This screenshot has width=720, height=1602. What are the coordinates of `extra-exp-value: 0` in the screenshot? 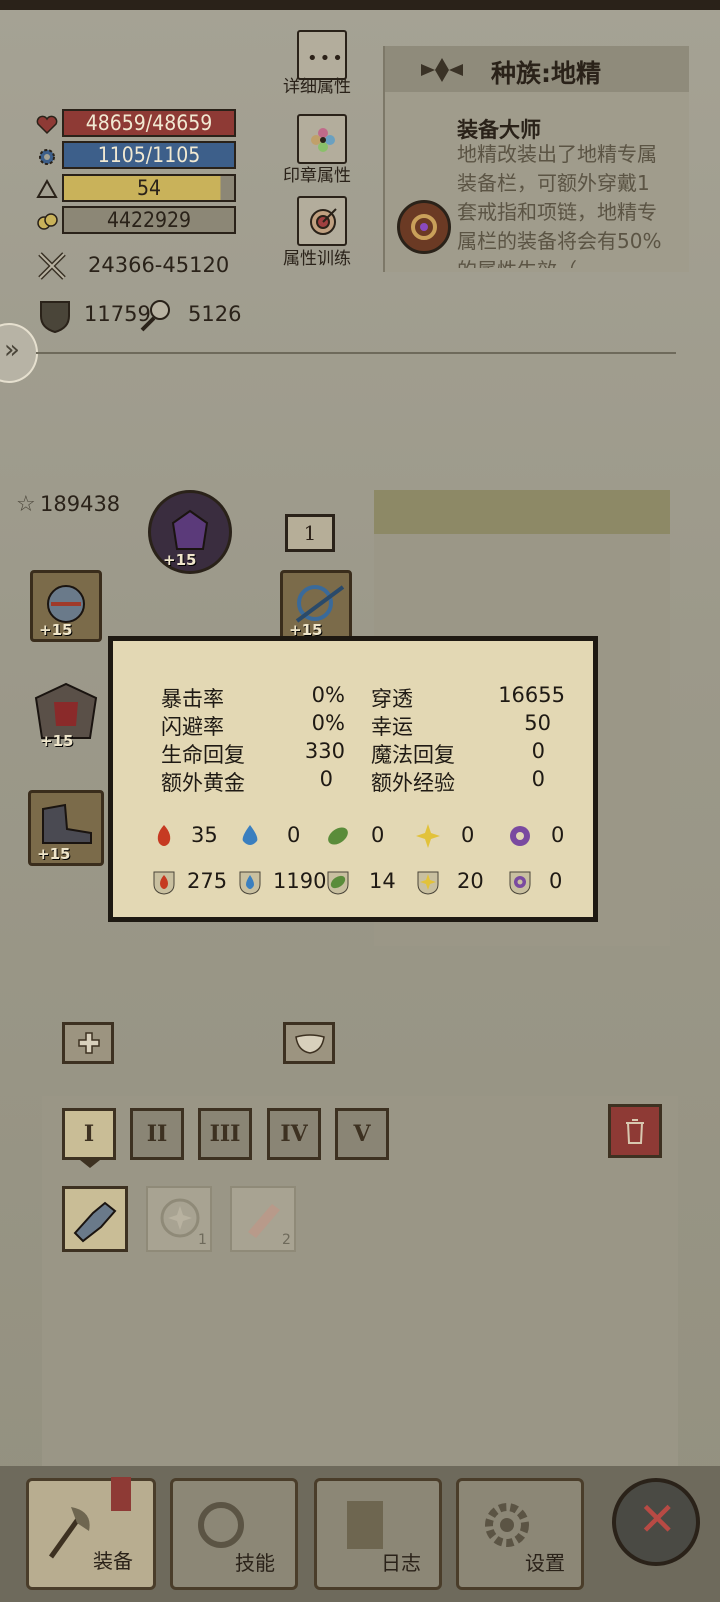 It's located at (538, 779).